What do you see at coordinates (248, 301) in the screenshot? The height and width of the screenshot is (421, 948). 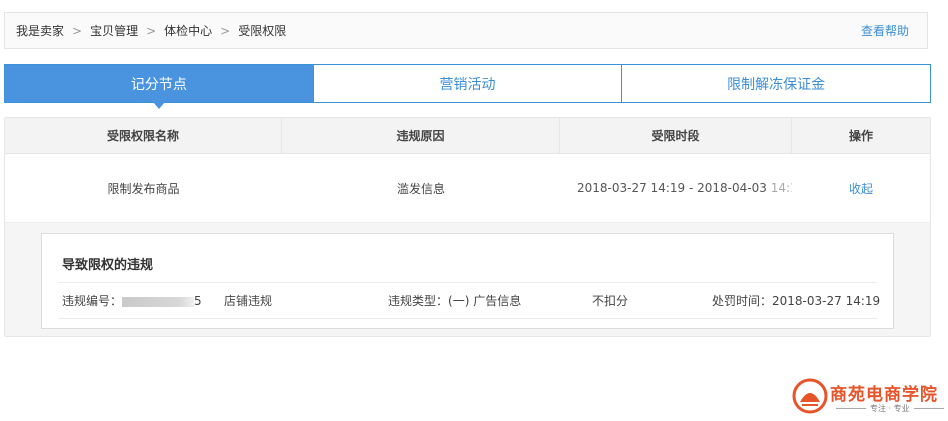 I see `violation-category: 店铺违规` at bounding box center [248, 301].